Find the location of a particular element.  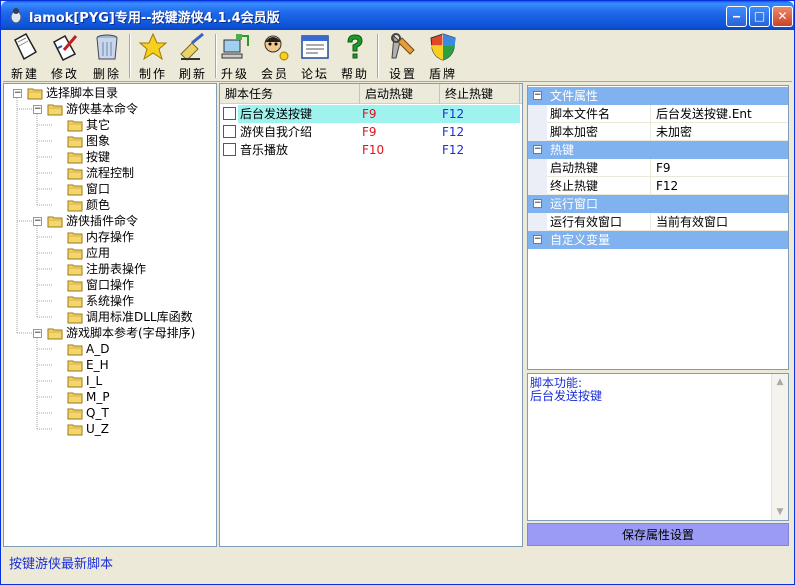

column-stop-hotkey: 终止热键 is located at coordinates (480, 94).